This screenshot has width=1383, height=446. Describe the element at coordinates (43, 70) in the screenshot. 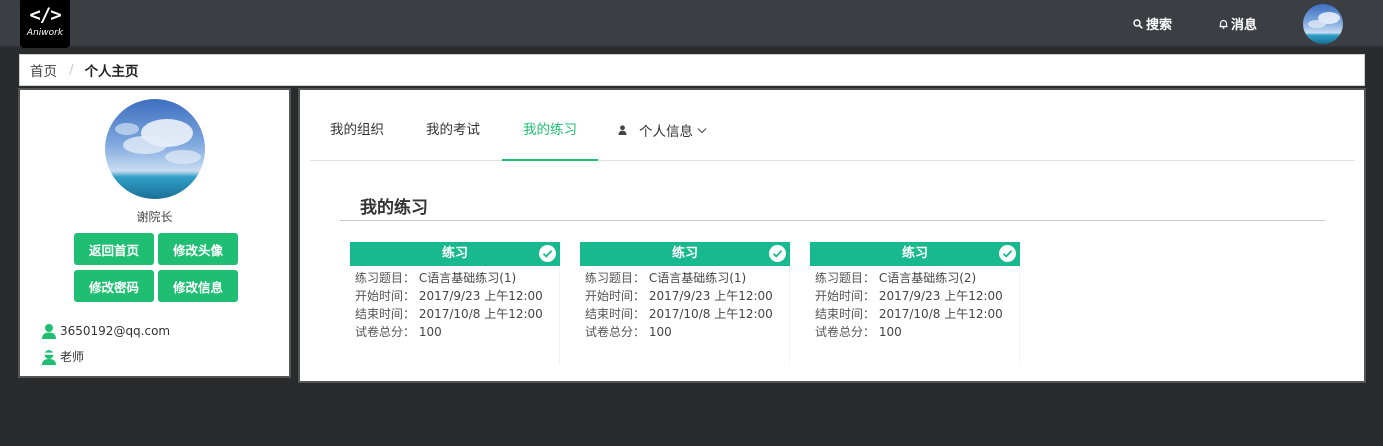

I see `breadcrumb-home: 首页` at that location.